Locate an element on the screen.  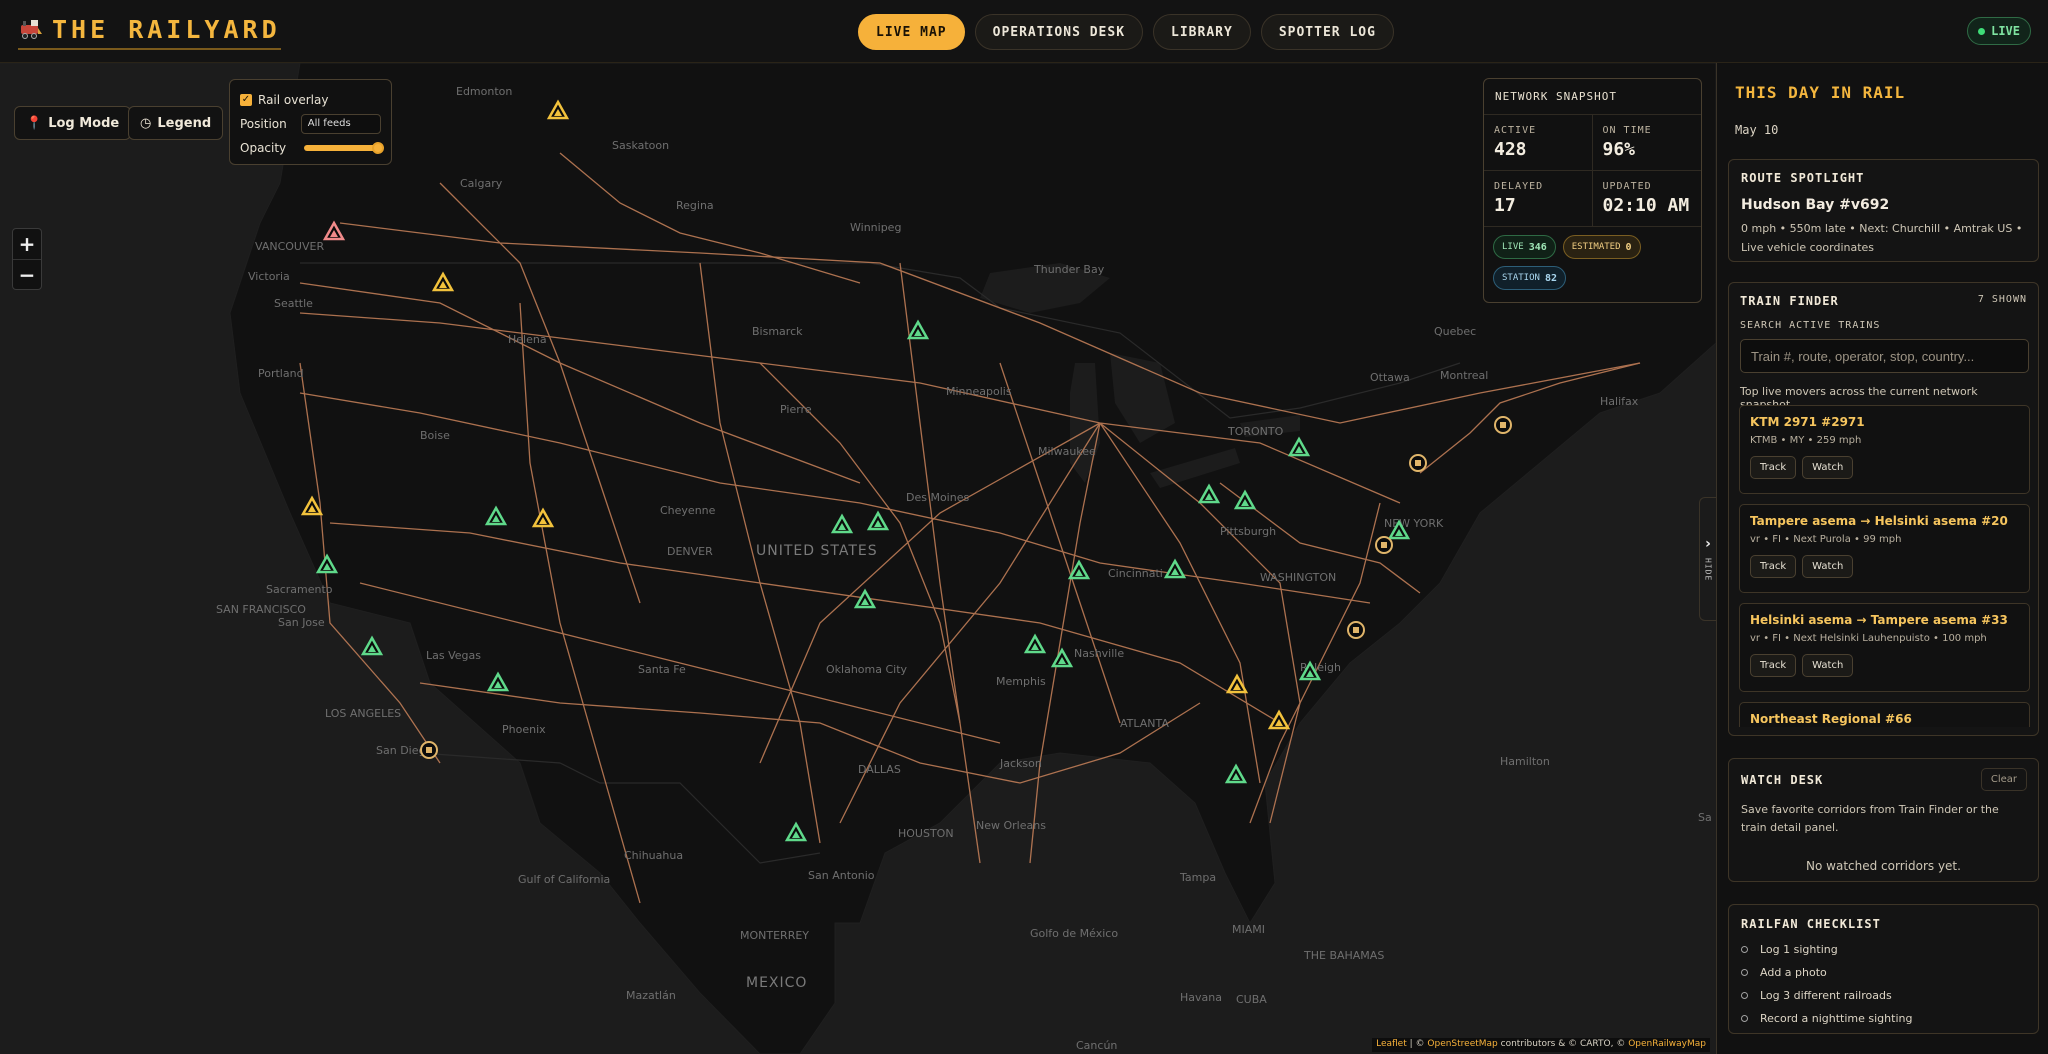
snapshot-delayed: DELAYED 17 is located at coordinates (1538, 199).